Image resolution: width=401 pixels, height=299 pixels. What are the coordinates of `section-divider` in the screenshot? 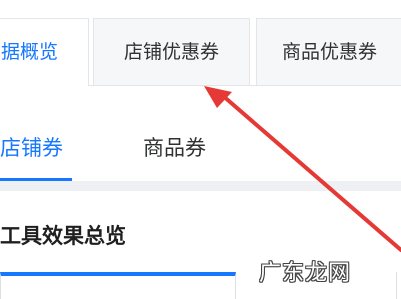 It's located at (200, 186).